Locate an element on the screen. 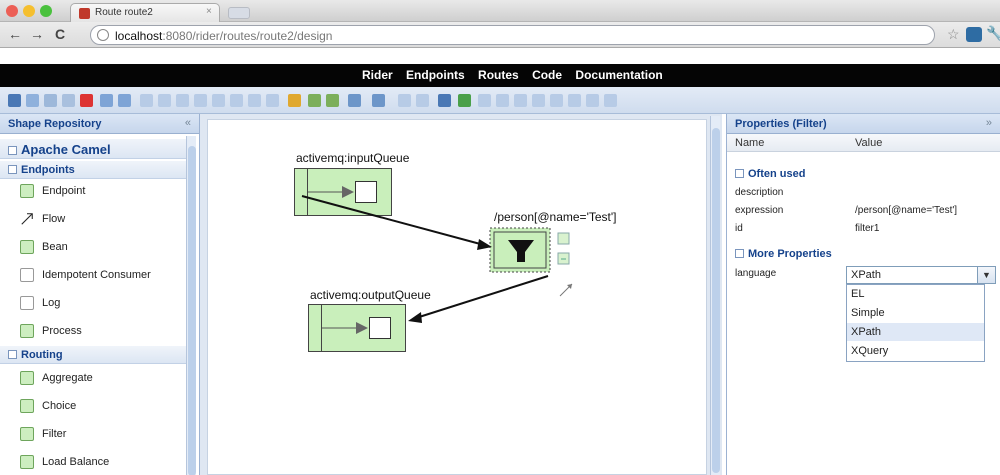  language-select: XPath ▼ is located at coordinates (921, 275).